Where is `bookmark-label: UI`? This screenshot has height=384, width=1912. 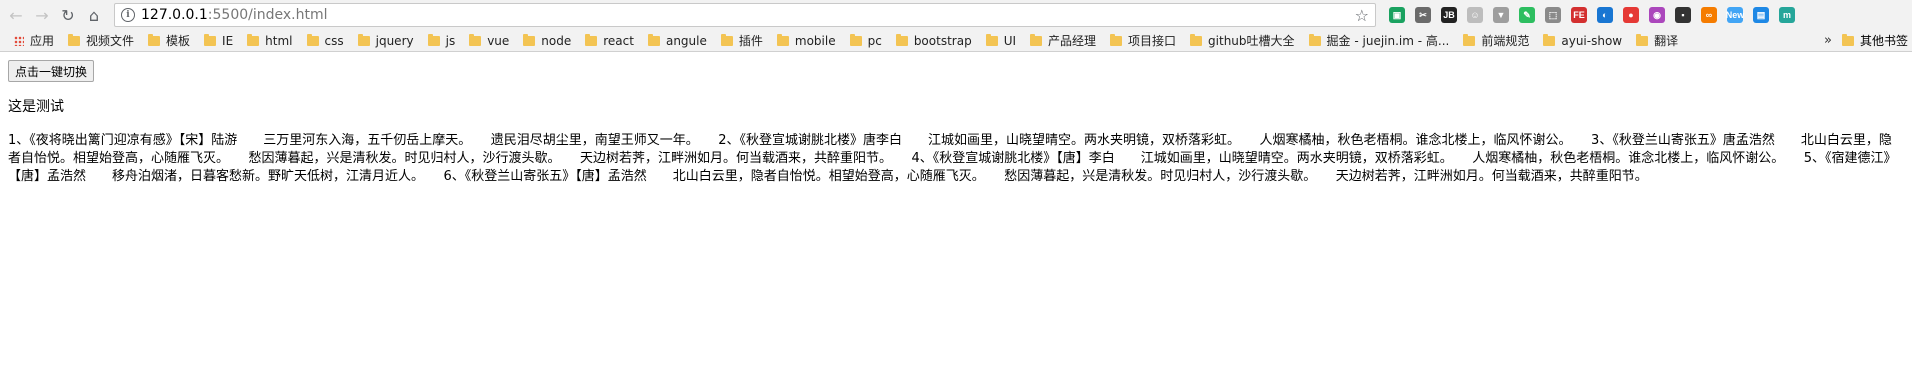
bookmark-label: UI is located at coordinates (1010, 40).